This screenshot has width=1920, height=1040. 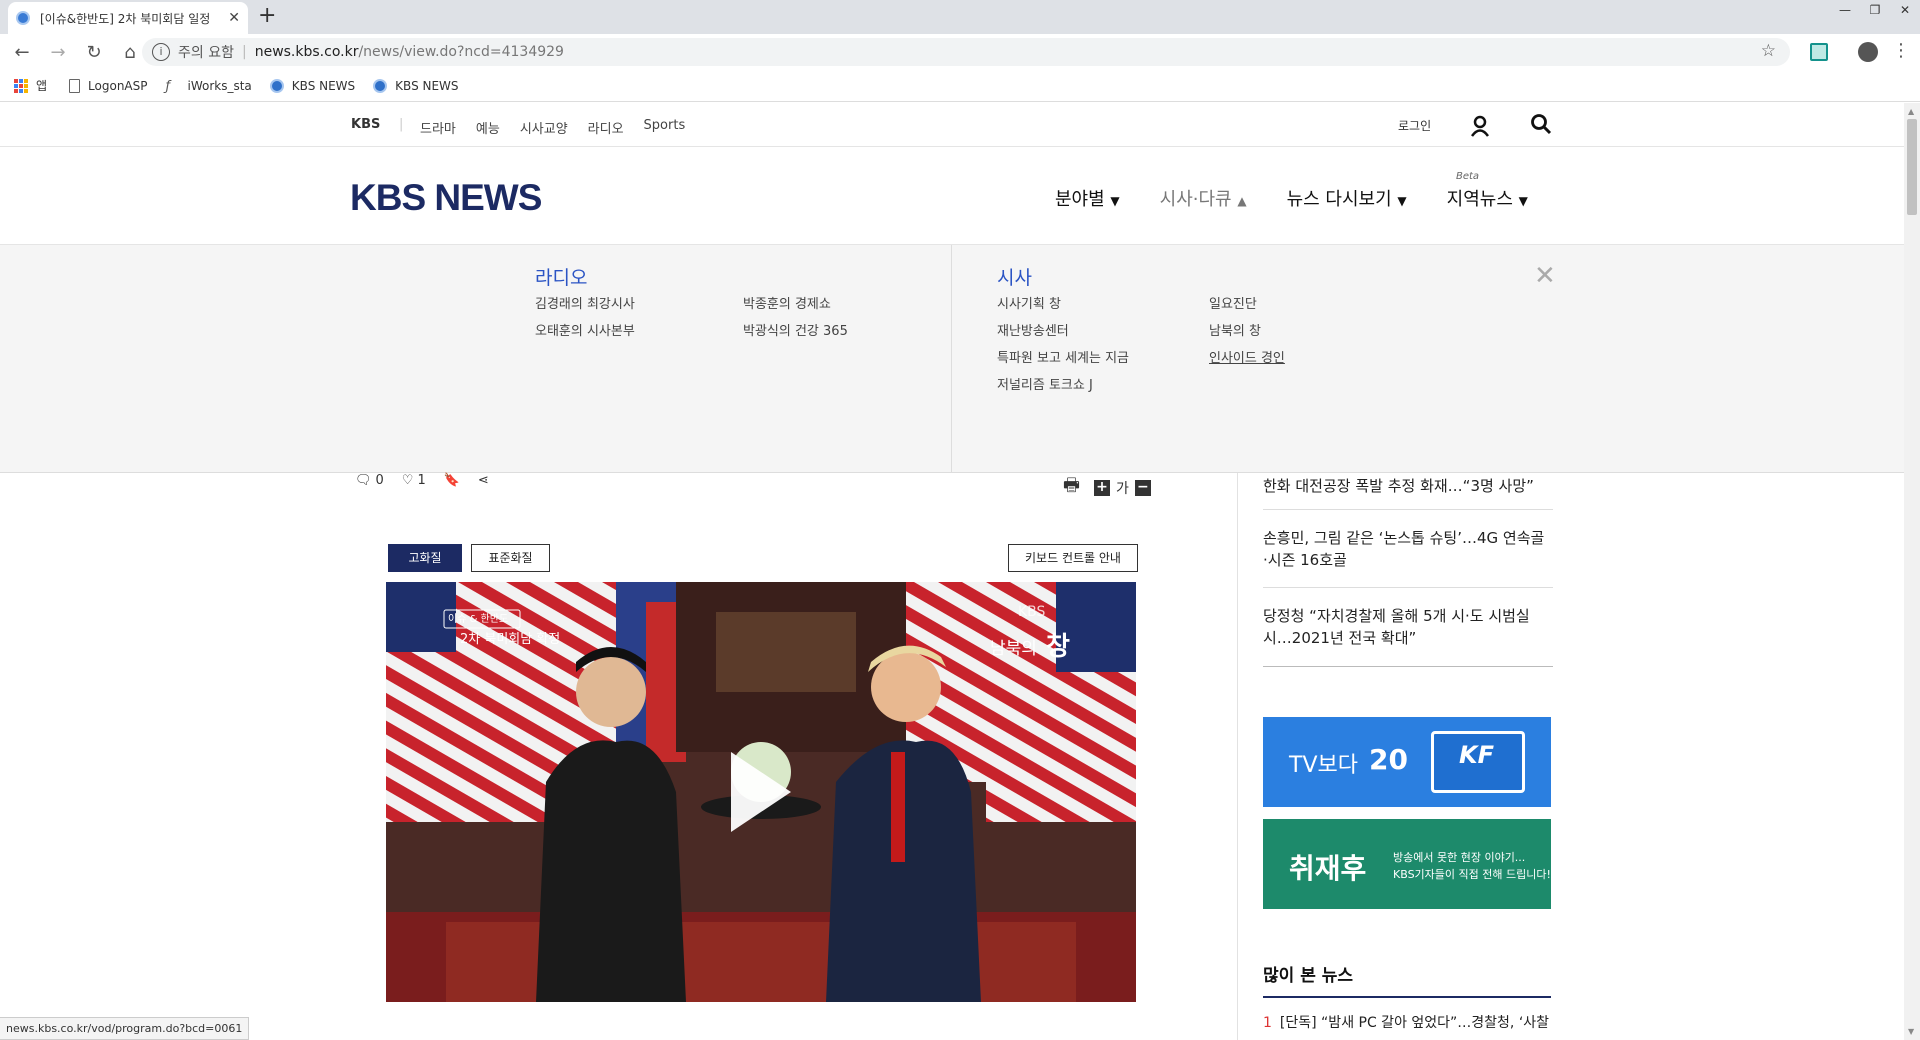 What do you see at coordinates (306, 52) in the screenshot?
I see `url-host: news.kbs.co.kr` at bounding box center [306, 52].